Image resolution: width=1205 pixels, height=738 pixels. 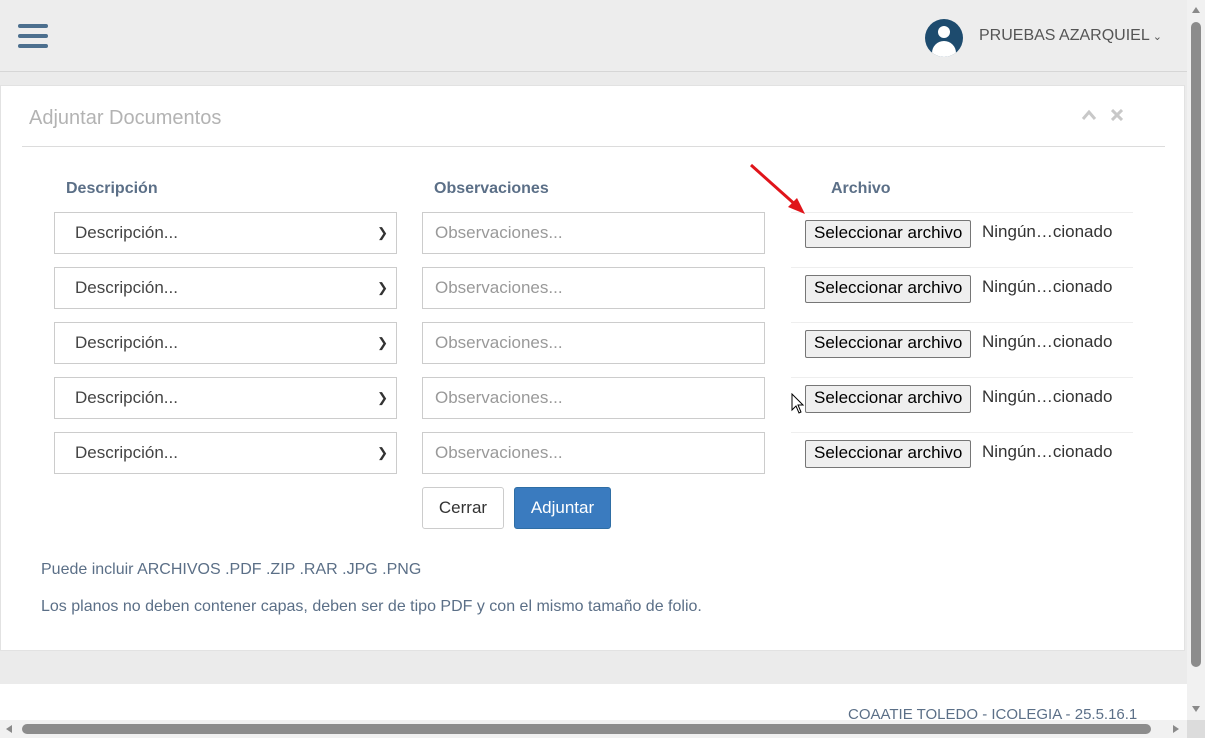 I want to click on scrollbar-corner, so click(x=1196, y=729).